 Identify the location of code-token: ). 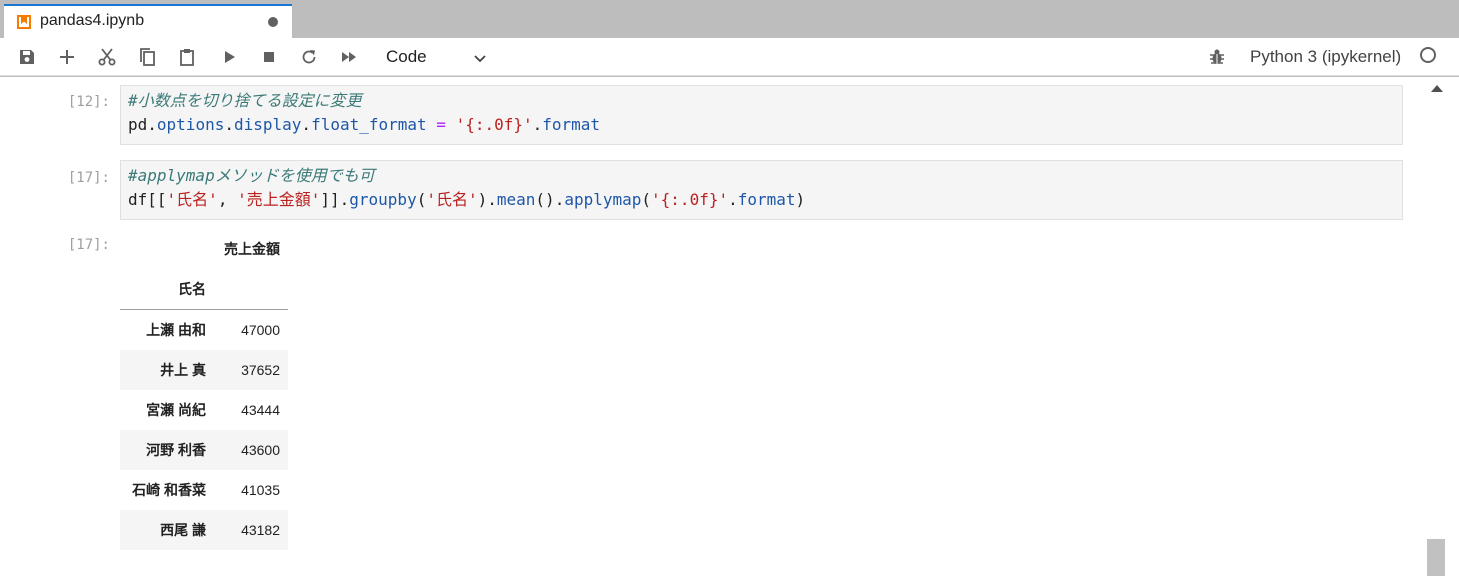
(800, 199).